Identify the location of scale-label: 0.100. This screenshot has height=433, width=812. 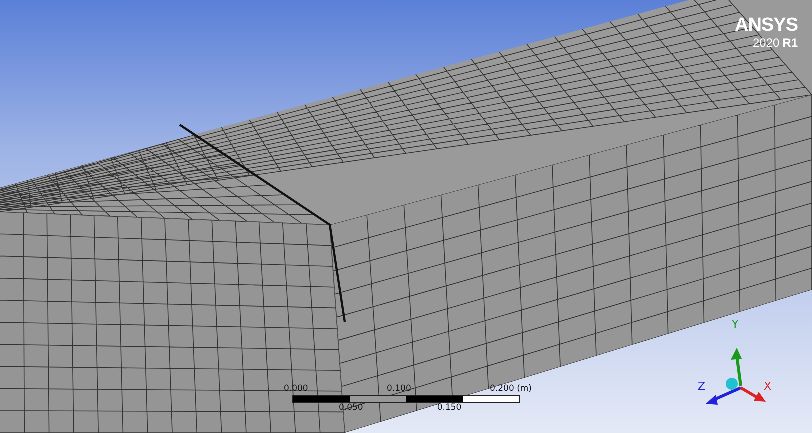
(399, 389).